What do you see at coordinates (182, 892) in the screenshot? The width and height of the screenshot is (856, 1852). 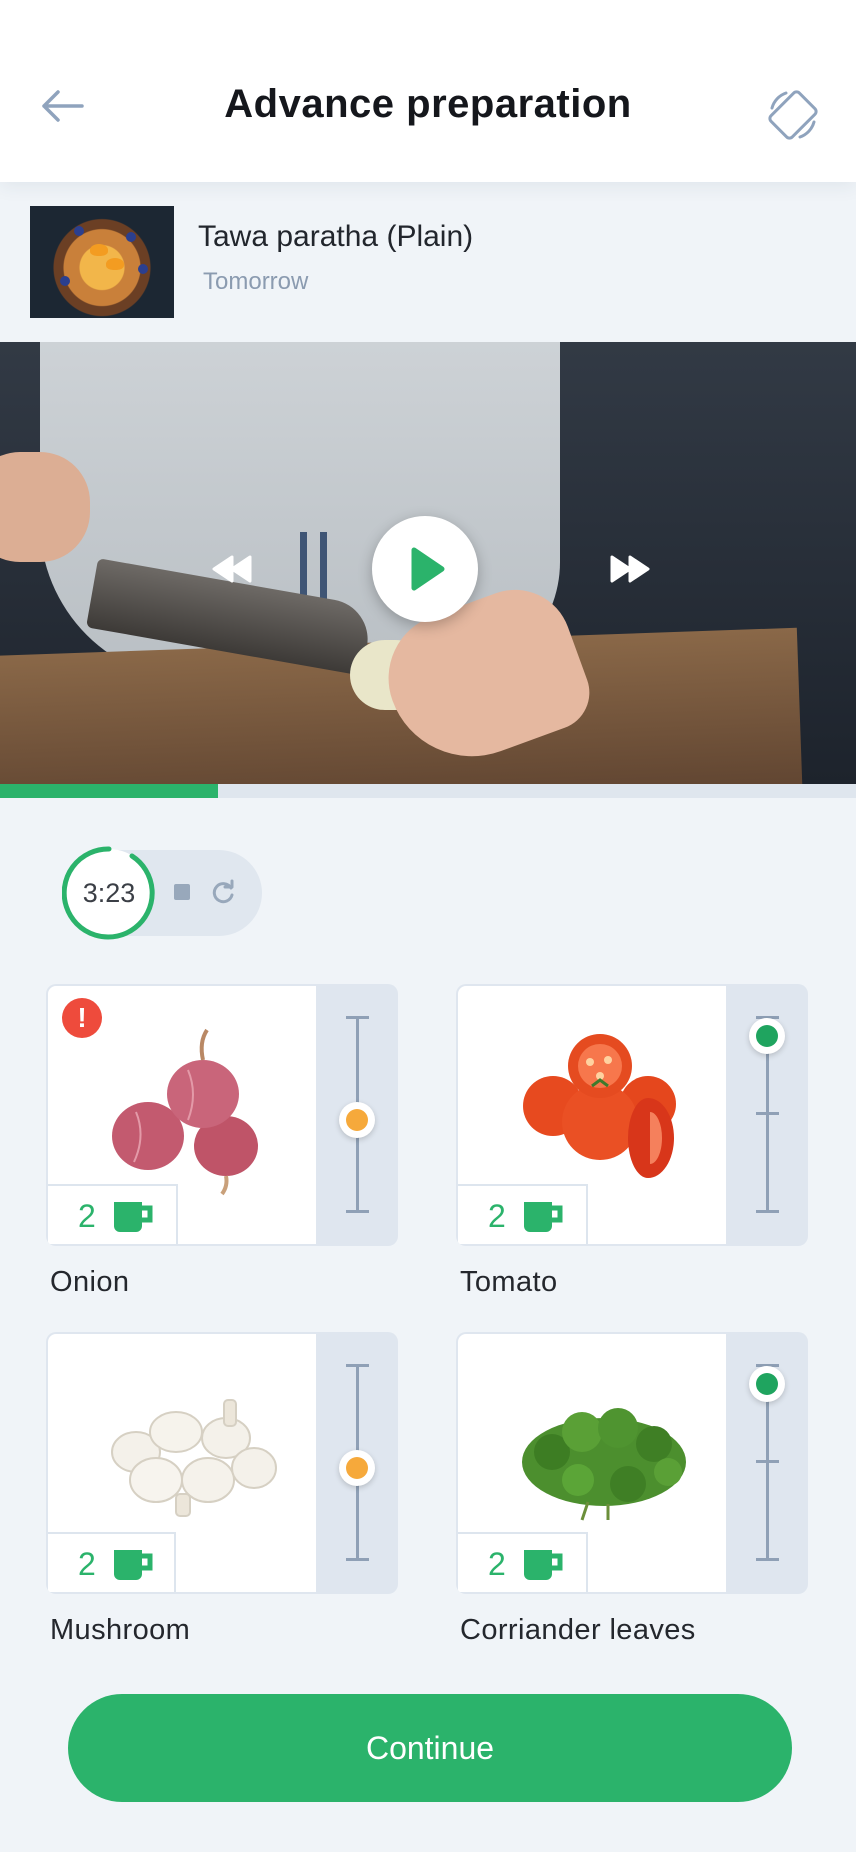 I see `stop-icon` at bounding box center [182, 892].